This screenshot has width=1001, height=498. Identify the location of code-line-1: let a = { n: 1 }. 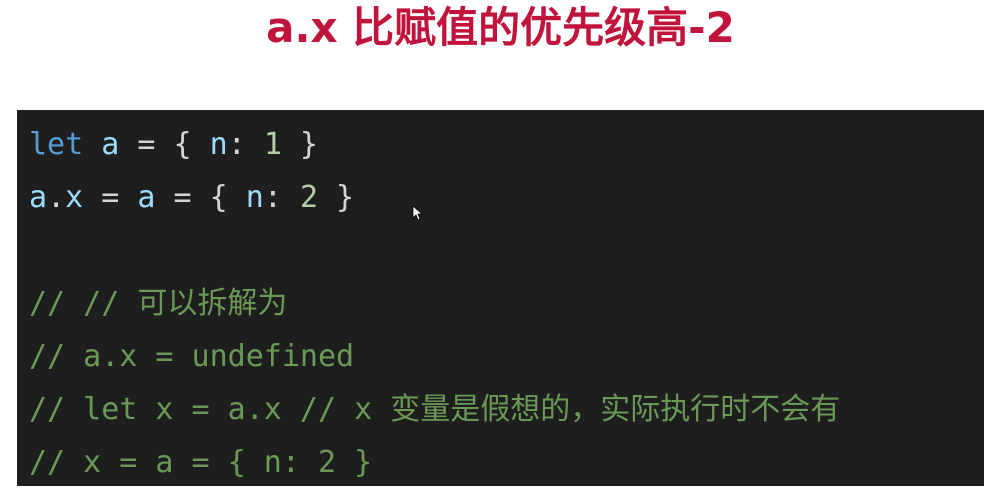
(506, 144).